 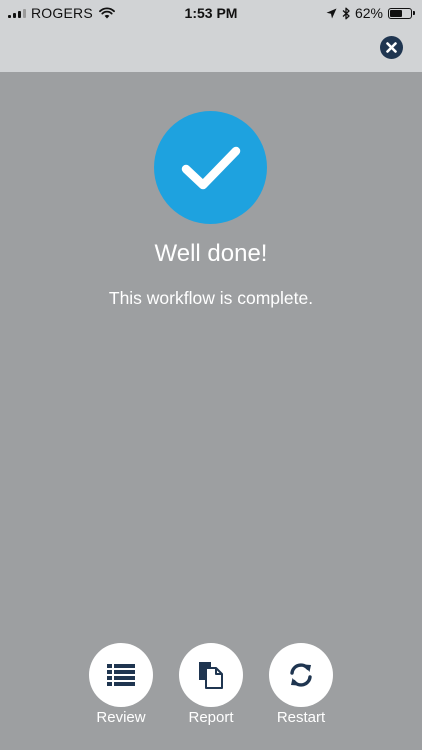 I want to click on nav-bar, so click(x=211, y=49).